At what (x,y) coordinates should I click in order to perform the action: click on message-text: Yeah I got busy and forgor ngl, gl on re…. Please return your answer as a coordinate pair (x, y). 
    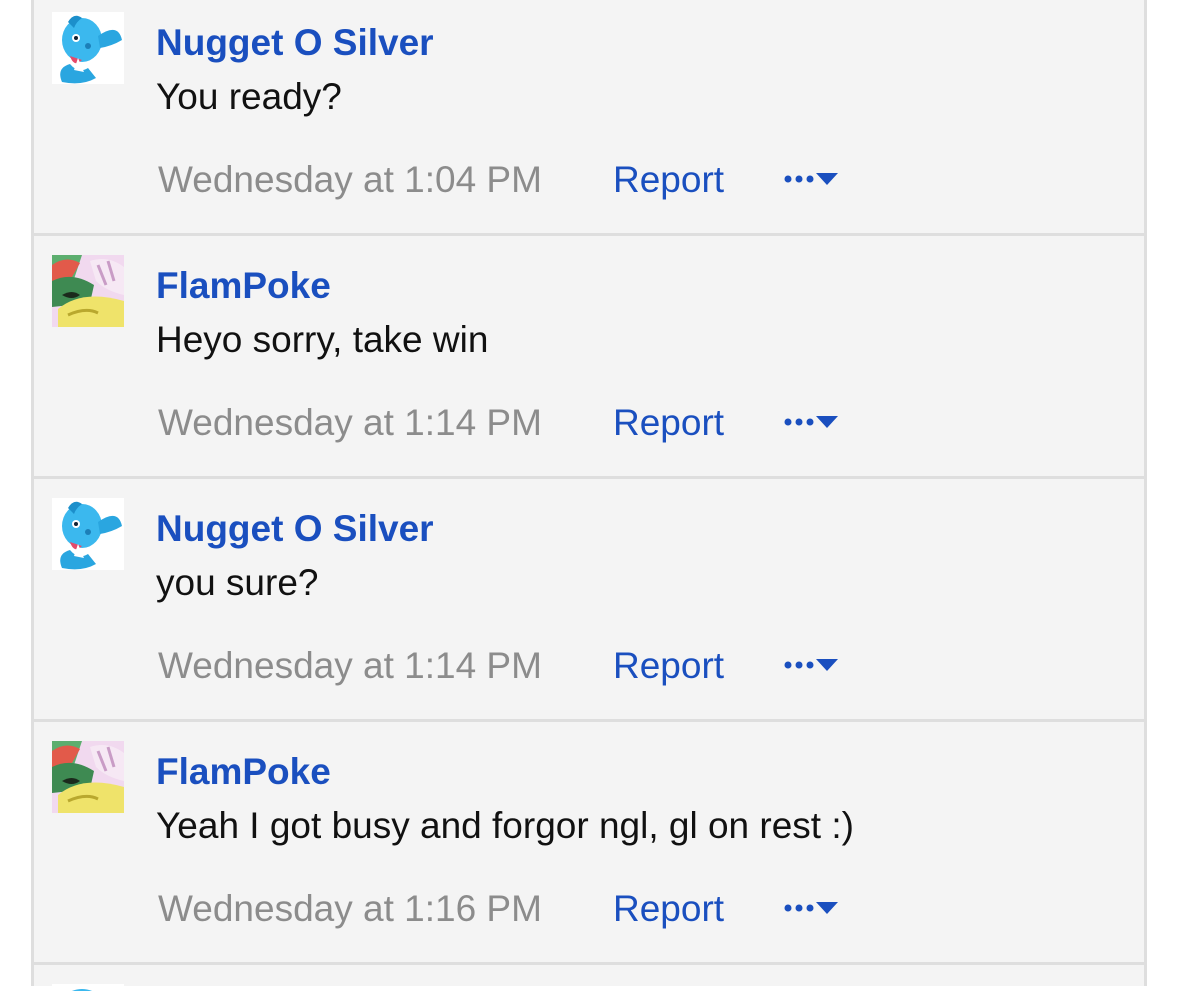
    Looking at the image, I should click on (505, 825).